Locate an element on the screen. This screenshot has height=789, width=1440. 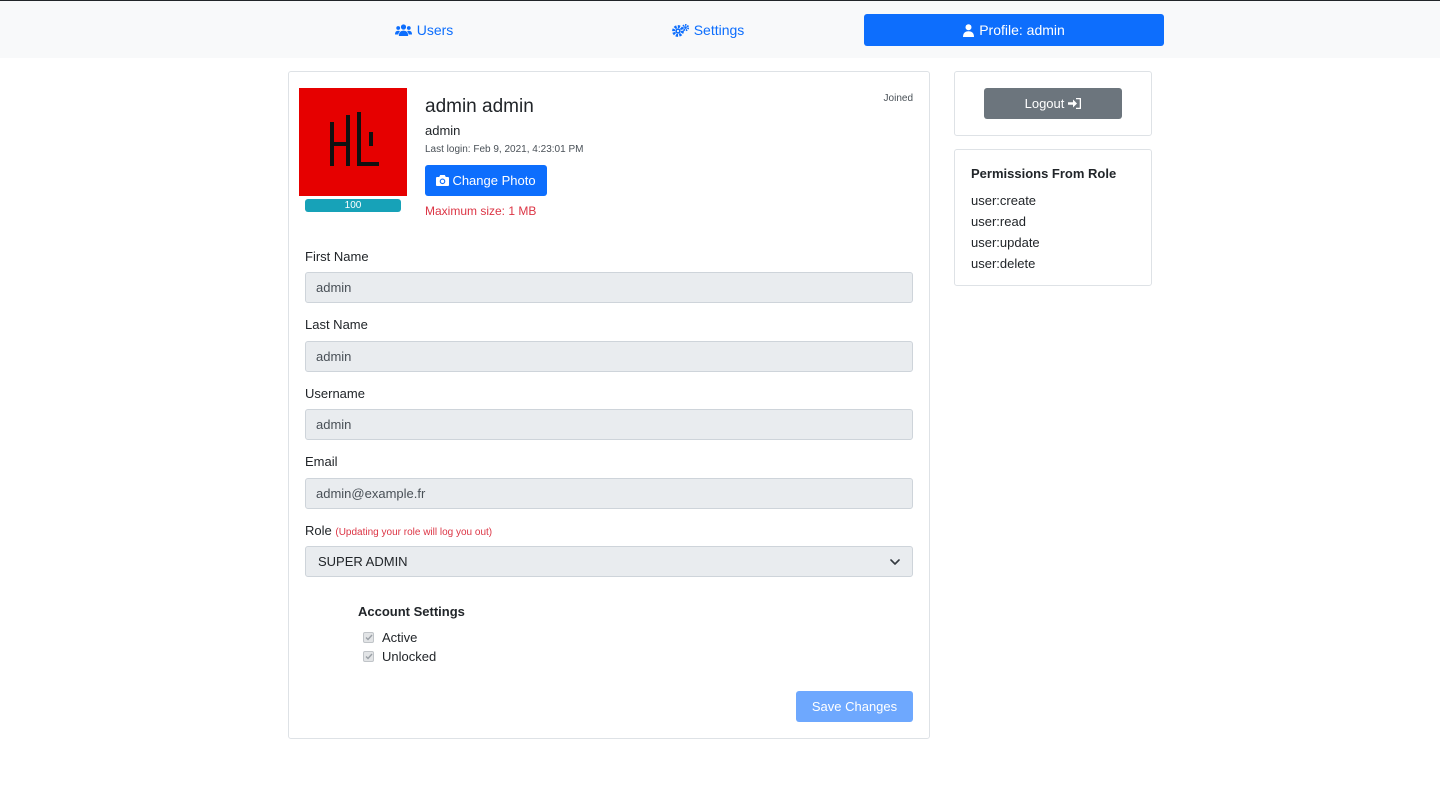
email-value: admin@example.fr is located at coordinates (371, 493).